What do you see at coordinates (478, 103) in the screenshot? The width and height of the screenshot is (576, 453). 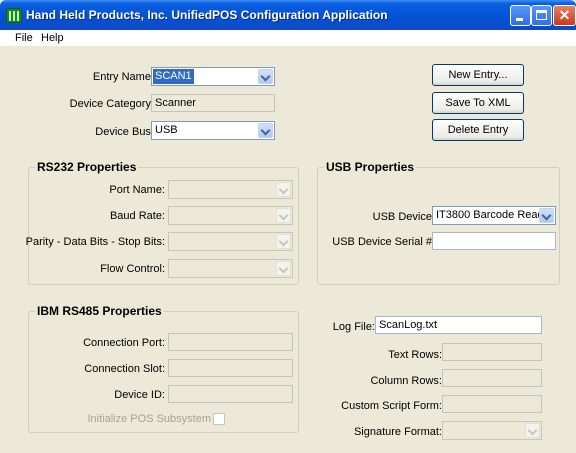 I see `save-to-xml-button: Save To XML` at bounding box center [478, 103].